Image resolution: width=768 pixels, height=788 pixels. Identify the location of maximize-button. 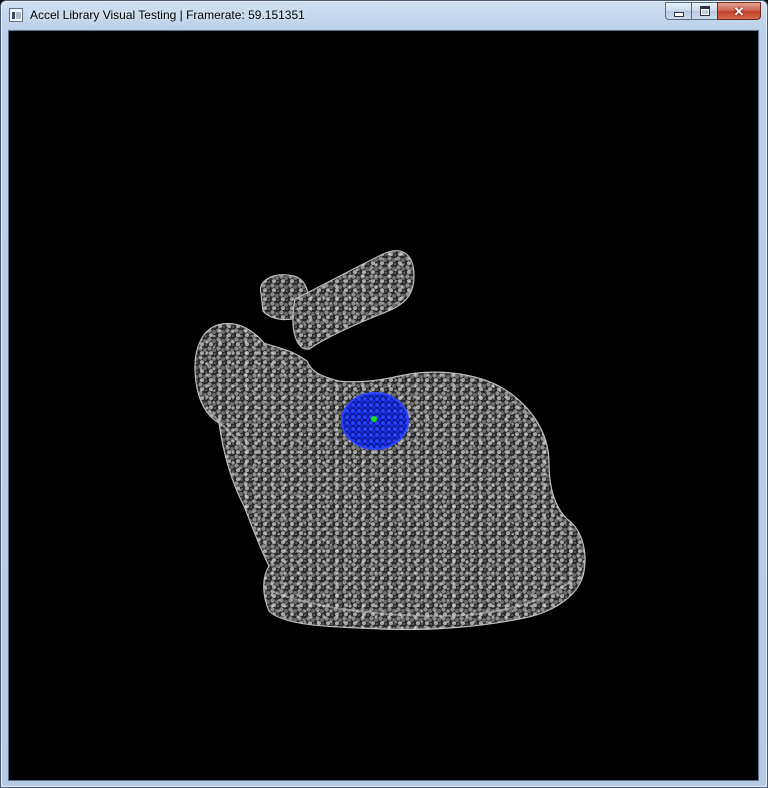
(704, 11).